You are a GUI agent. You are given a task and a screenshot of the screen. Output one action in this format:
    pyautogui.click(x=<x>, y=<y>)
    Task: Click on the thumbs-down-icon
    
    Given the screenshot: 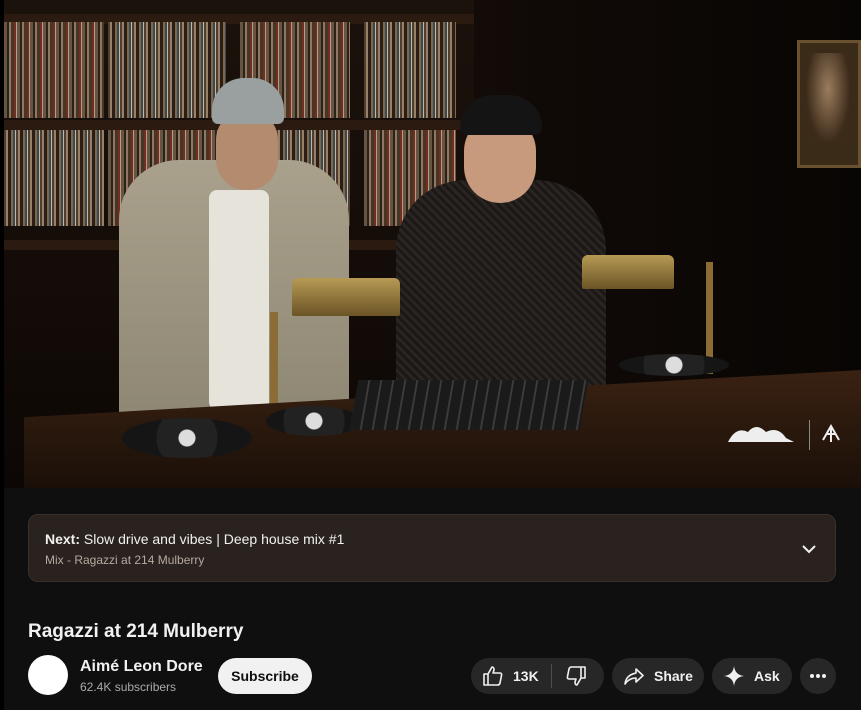 What is the action you would take?
    pyautogui.click(x=576, y=676)
    